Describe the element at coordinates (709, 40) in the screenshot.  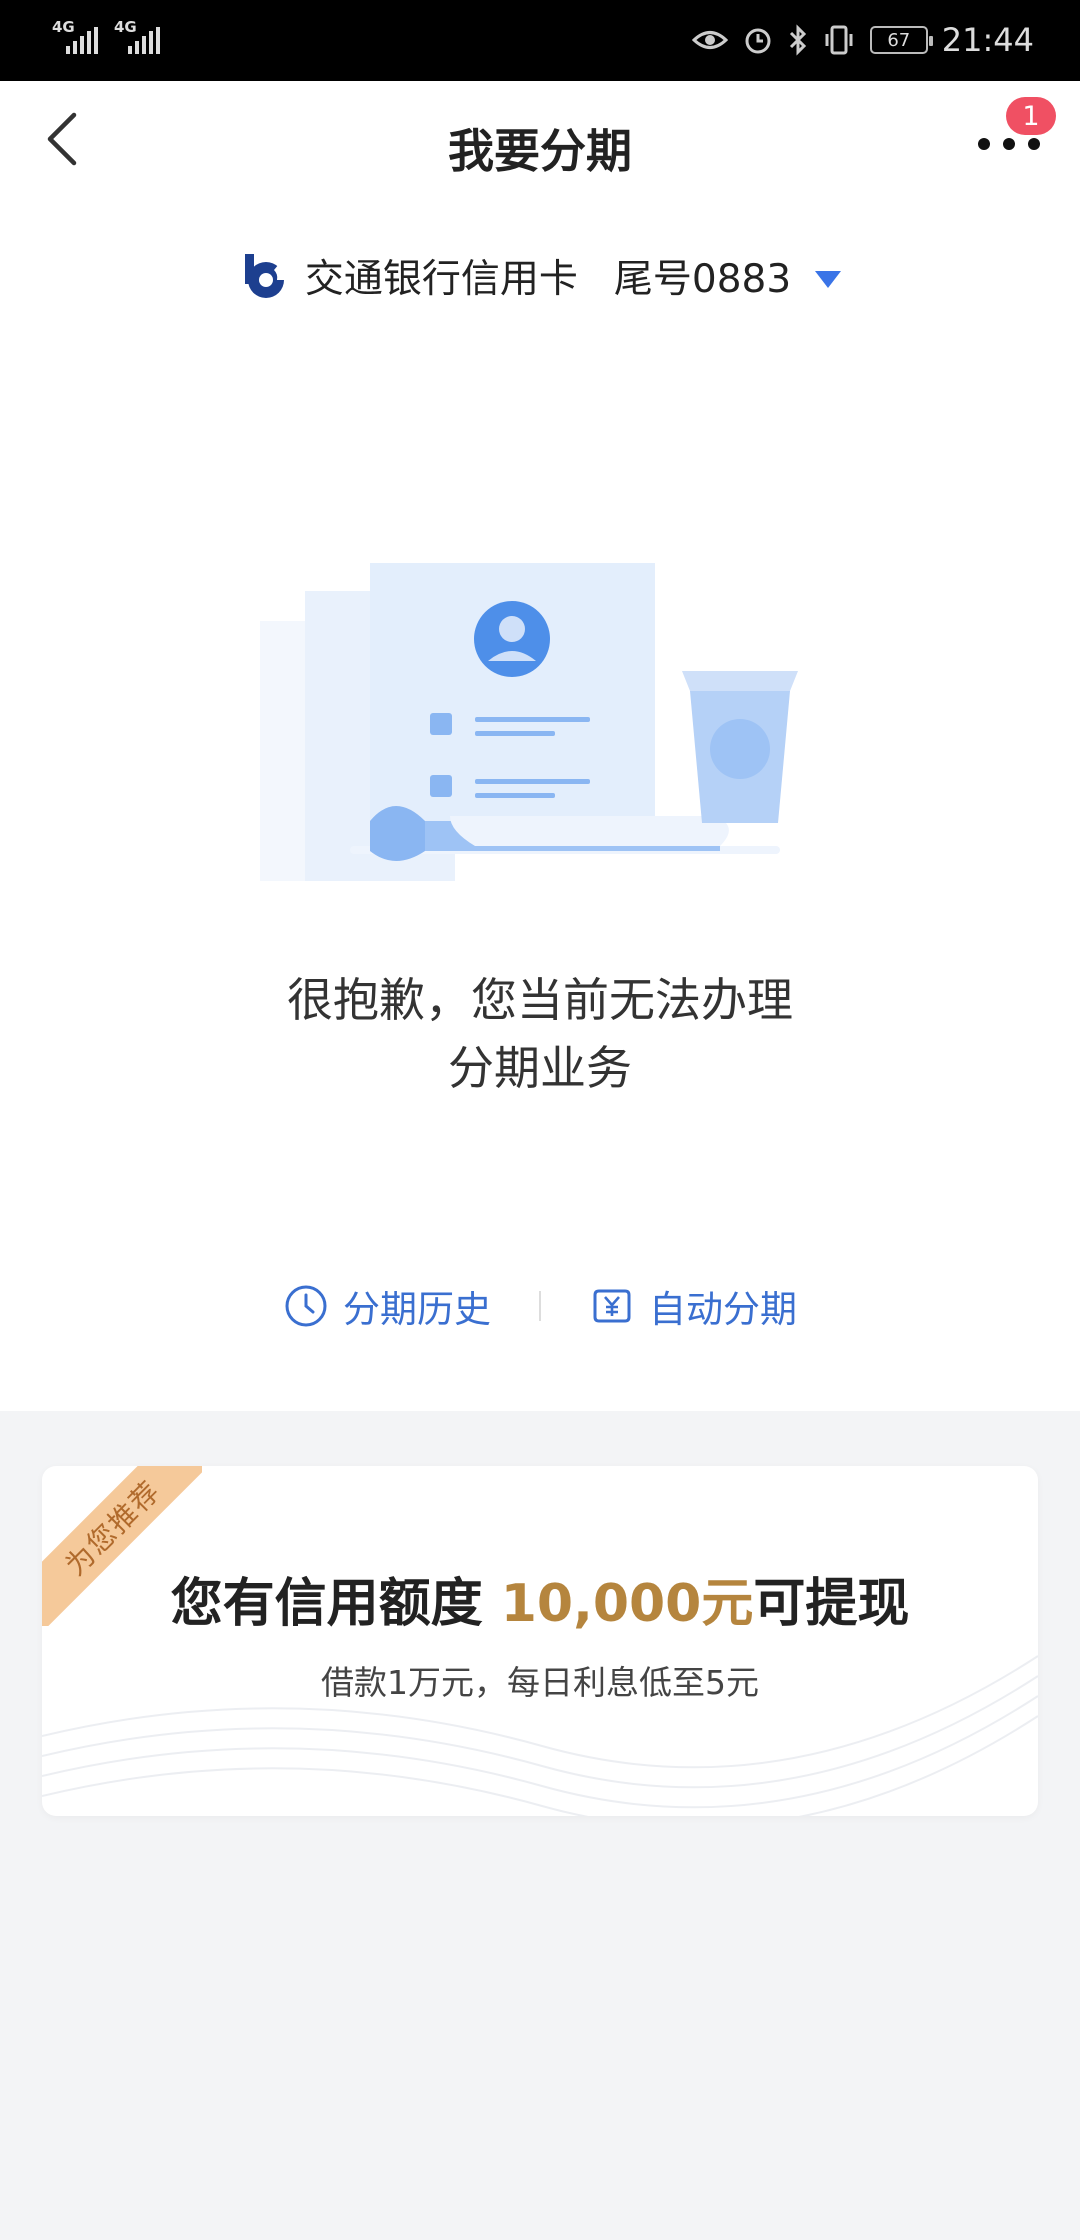
I see `eye-icon` at that location.